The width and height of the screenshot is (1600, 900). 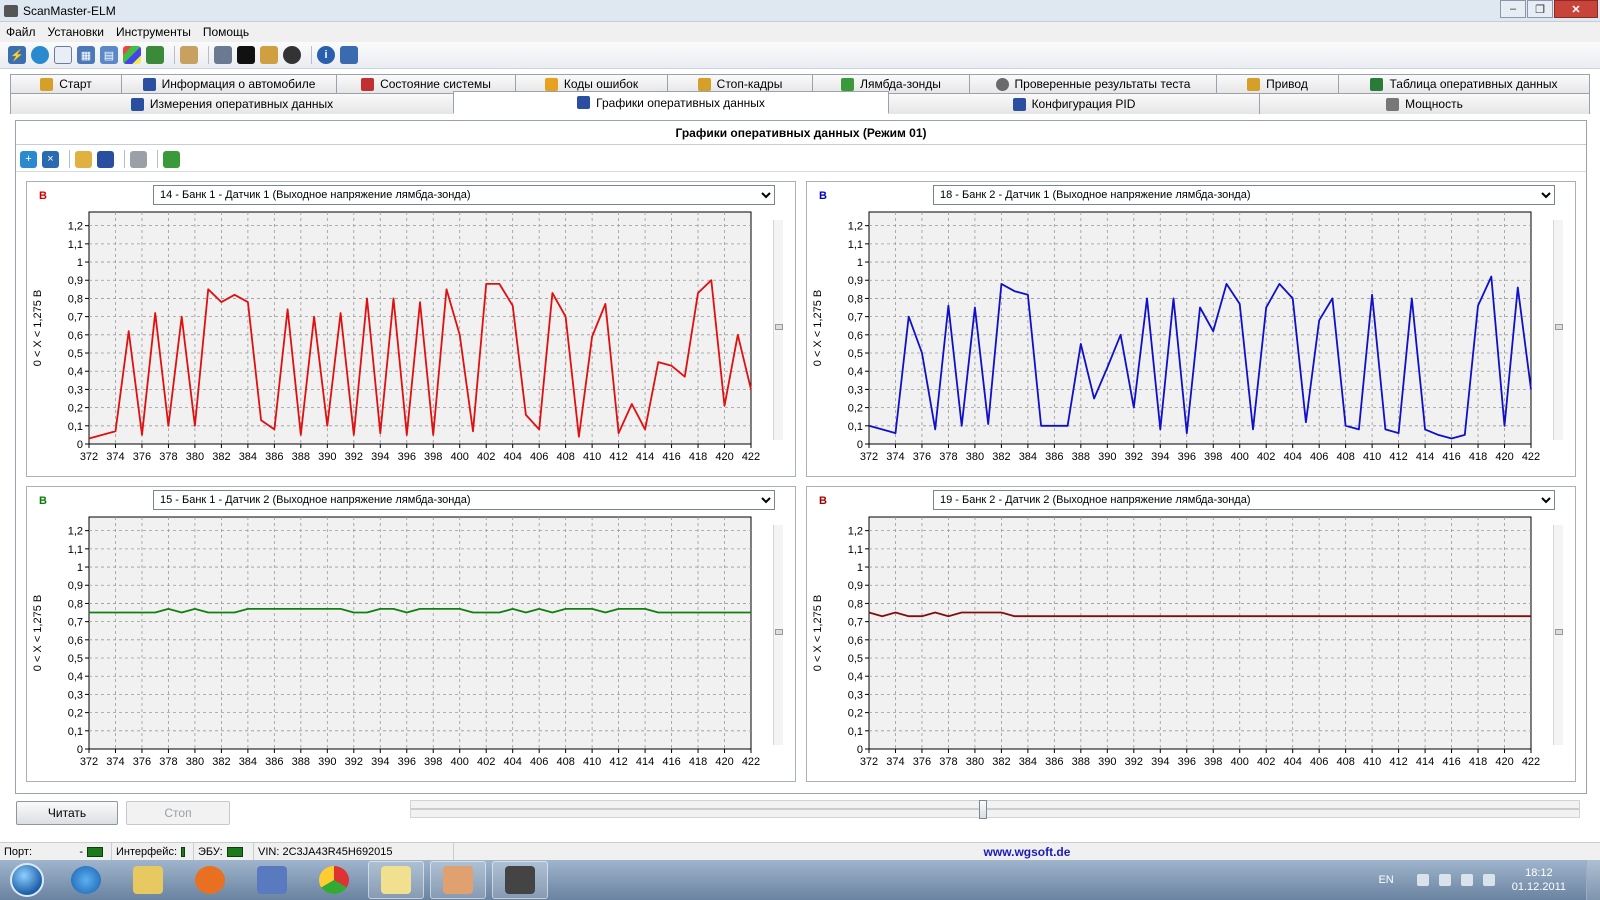 What do you see at coordinates (1385, 880) in the screenshot?
I see `language-indicator: EN` at bounding box center [1385, 880].